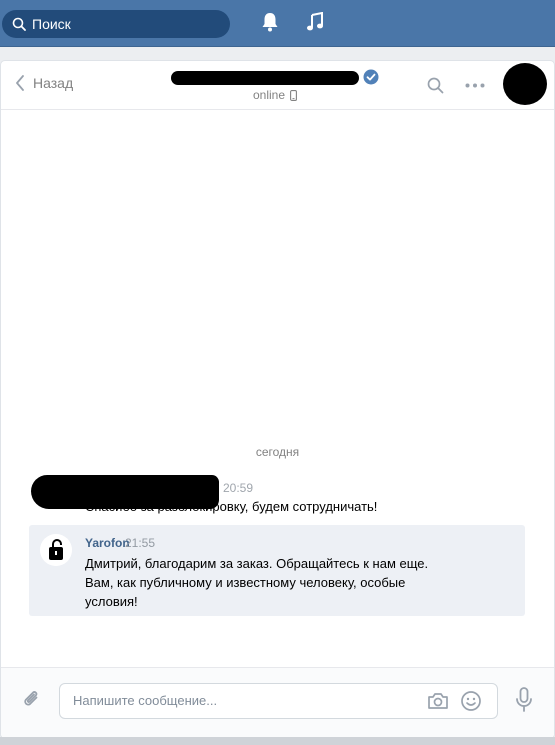 The width and height of the screenshot is (555, 745). What do you see at coordinates (20, 83) in the screenshot?
I see `back-chevron-icon` at bounding box center [20, 83].